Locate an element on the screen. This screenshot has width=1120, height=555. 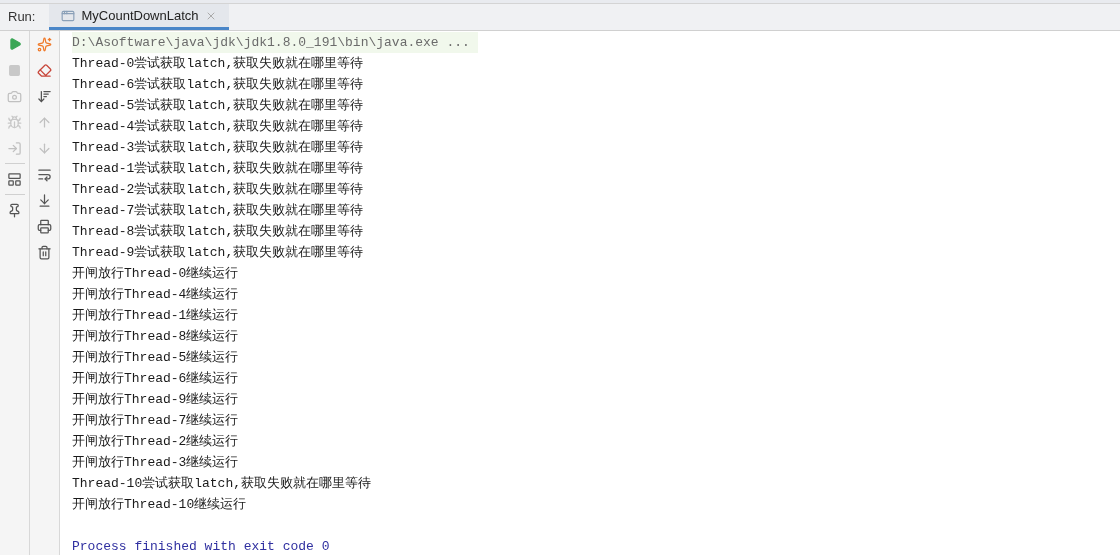
wrap-icon is located at coordinates (44, 174).